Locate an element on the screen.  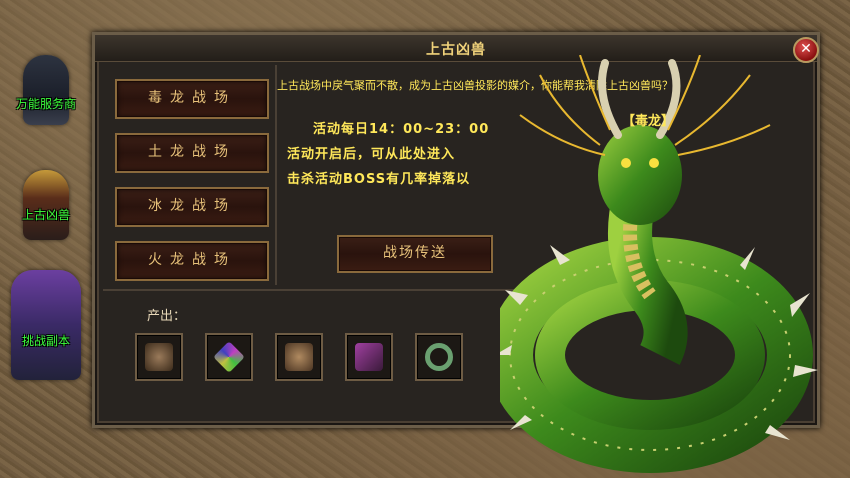
earth-dragon-battle-button: 土龙战场 is located at coordinates (192, 153).